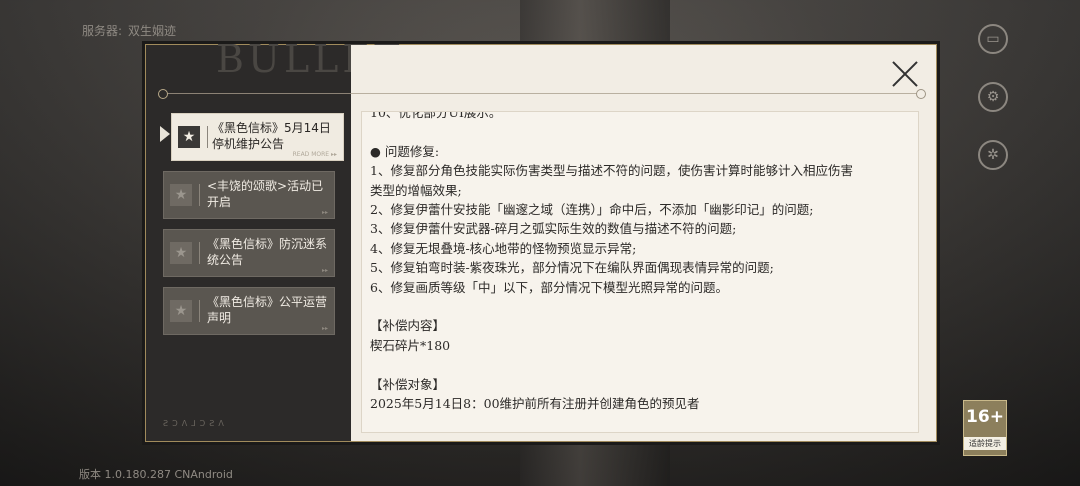  Describe the element at coordinates (408, 326) in the screenshot. I see `bulletin-line: 【补偿内容】` at that location.